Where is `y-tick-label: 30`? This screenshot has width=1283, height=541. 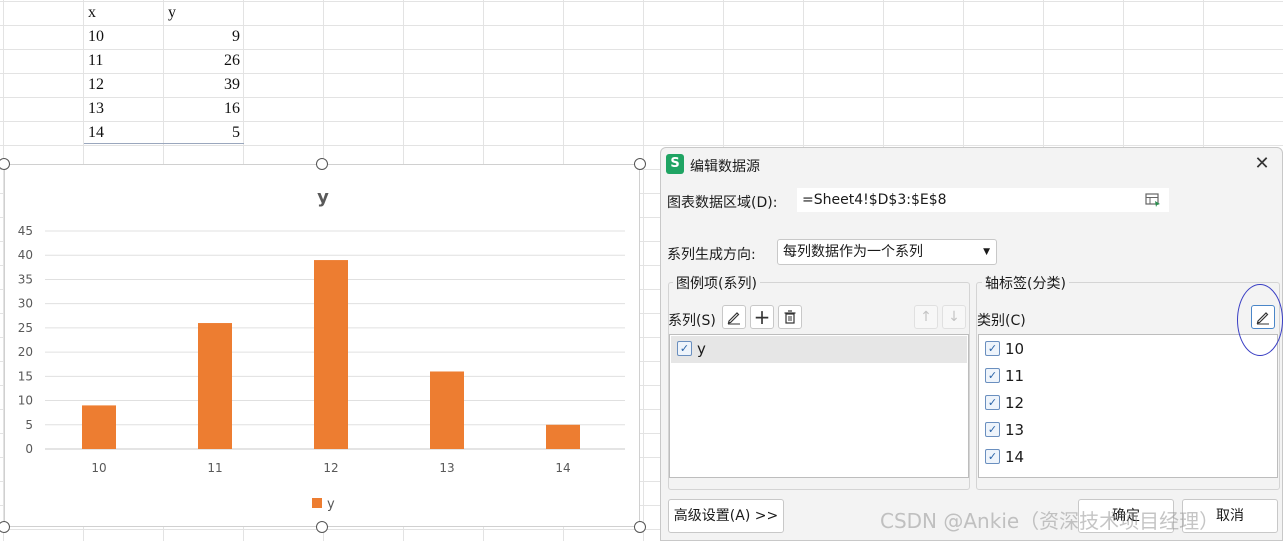 y-tick-label: 30 is located at coordinates (25, 304).